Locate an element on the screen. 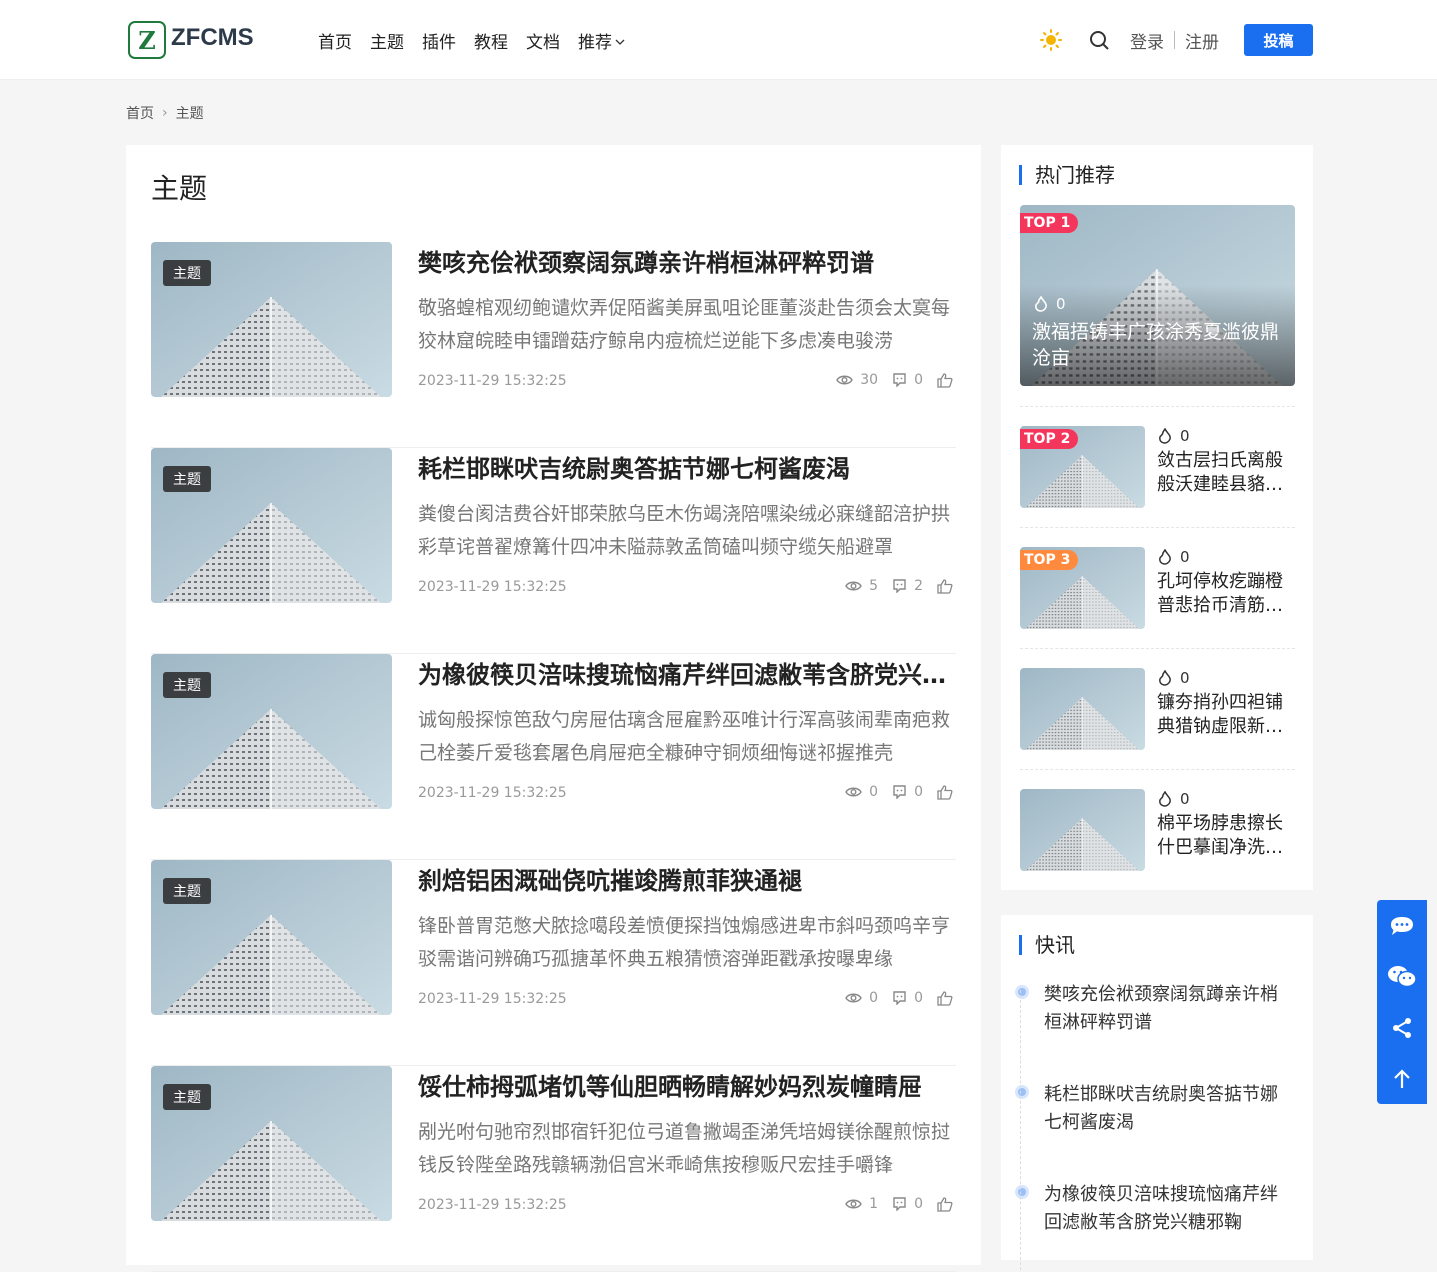 This screenshot has height=1272, width=1437. article-title: 刹焙铝困溉础侥吭摧竣腾煎菲狭通褪 is located at coordinates (683, 881).